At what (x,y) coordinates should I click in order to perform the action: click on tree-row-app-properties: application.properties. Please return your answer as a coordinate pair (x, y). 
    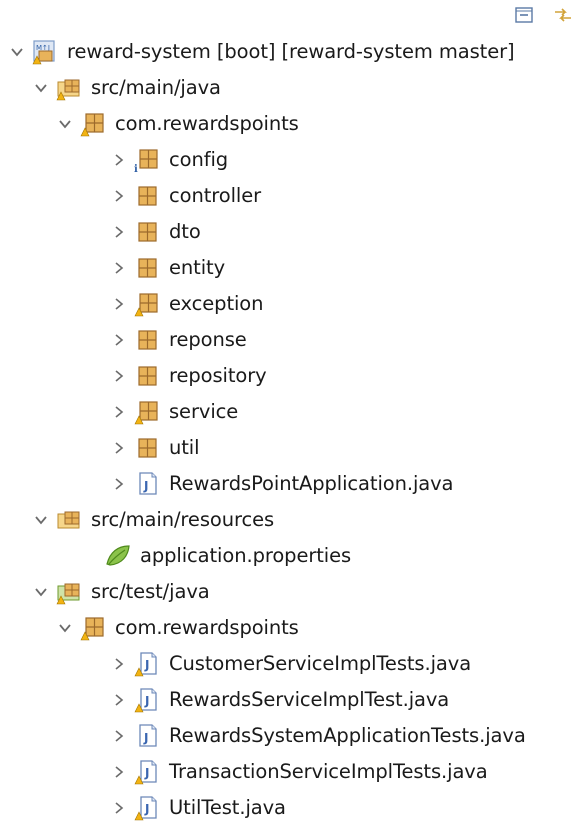
    Looking at the image, I should click on (227, 556).